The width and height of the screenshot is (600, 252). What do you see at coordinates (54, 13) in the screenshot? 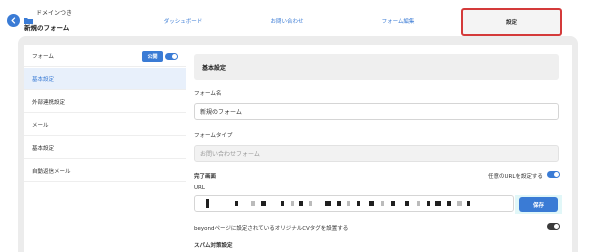
I see `breadcrumb-folder-label: ドメインつき` at bounding box center [54, 13].